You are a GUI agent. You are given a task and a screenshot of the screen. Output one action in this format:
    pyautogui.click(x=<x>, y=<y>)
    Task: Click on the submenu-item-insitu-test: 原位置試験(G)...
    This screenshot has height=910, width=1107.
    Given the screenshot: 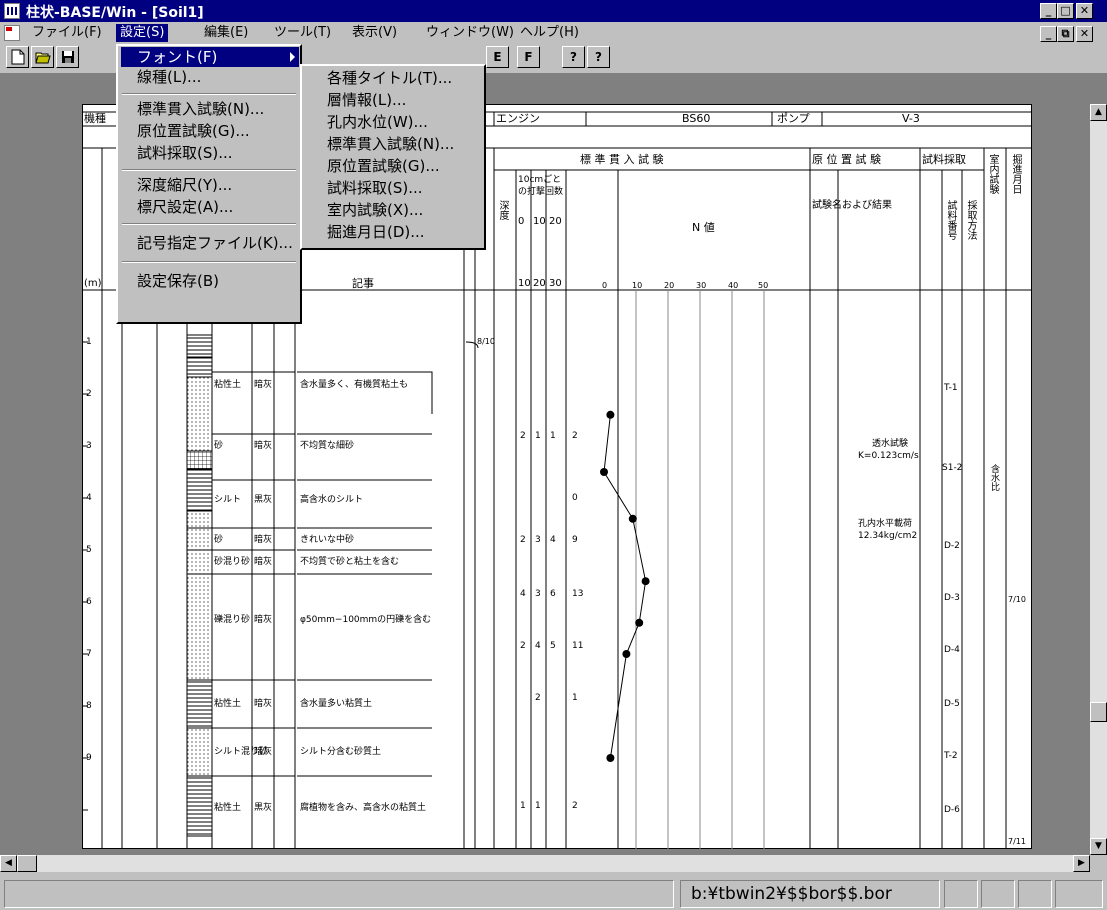 What is the action you would take?
    pyautogui.click(x=394, y=166)
    